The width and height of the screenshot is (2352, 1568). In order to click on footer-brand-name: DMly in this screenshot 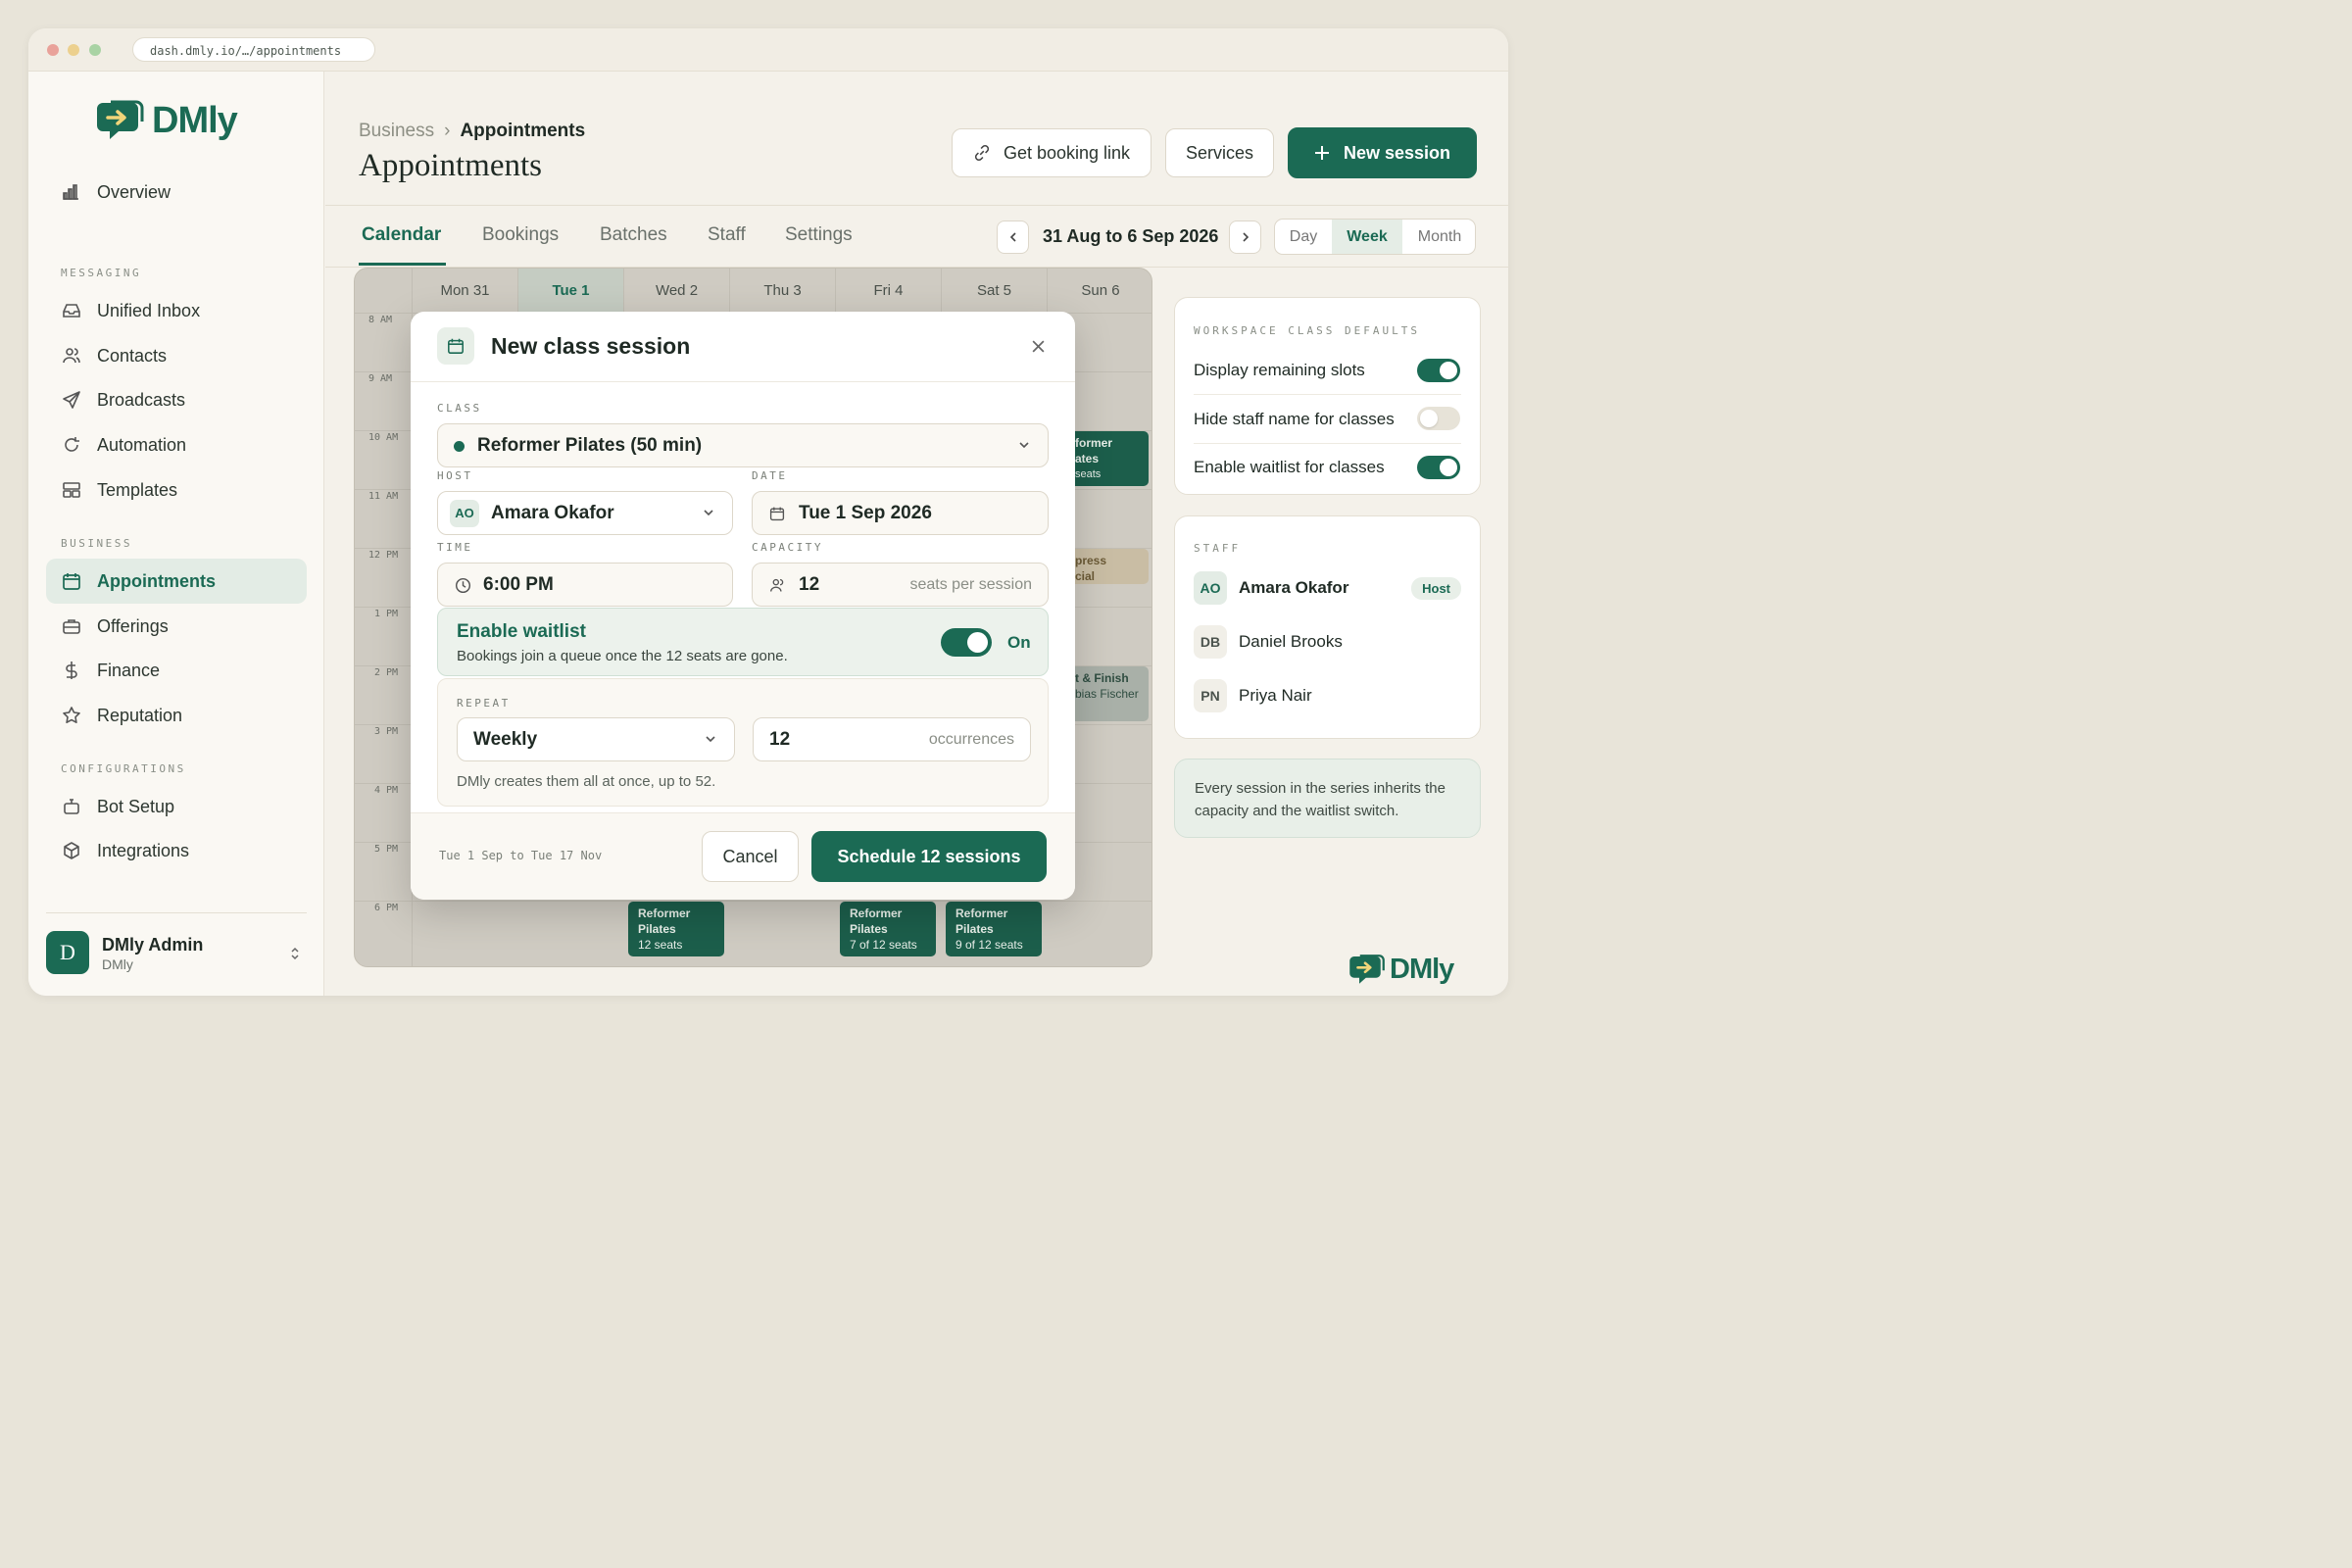, I will do `click(1422, 969)`.